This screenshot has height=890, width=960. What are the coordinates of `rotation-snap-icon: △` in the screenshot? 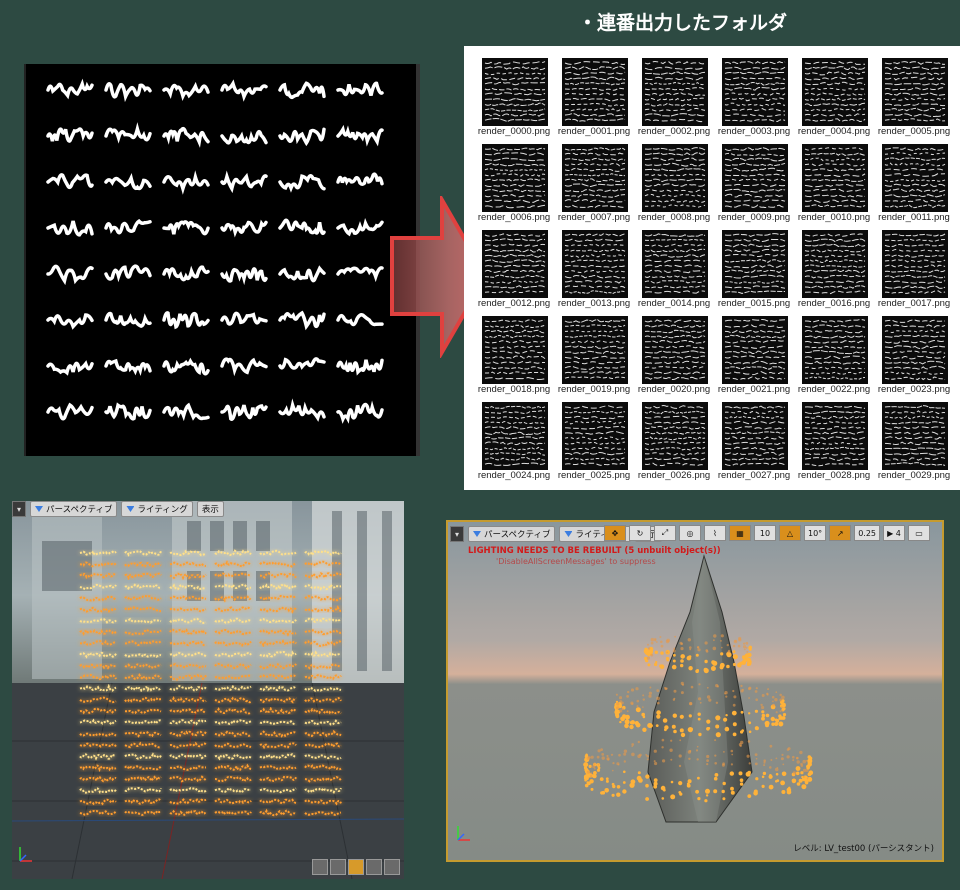 It's located at (790, 533).